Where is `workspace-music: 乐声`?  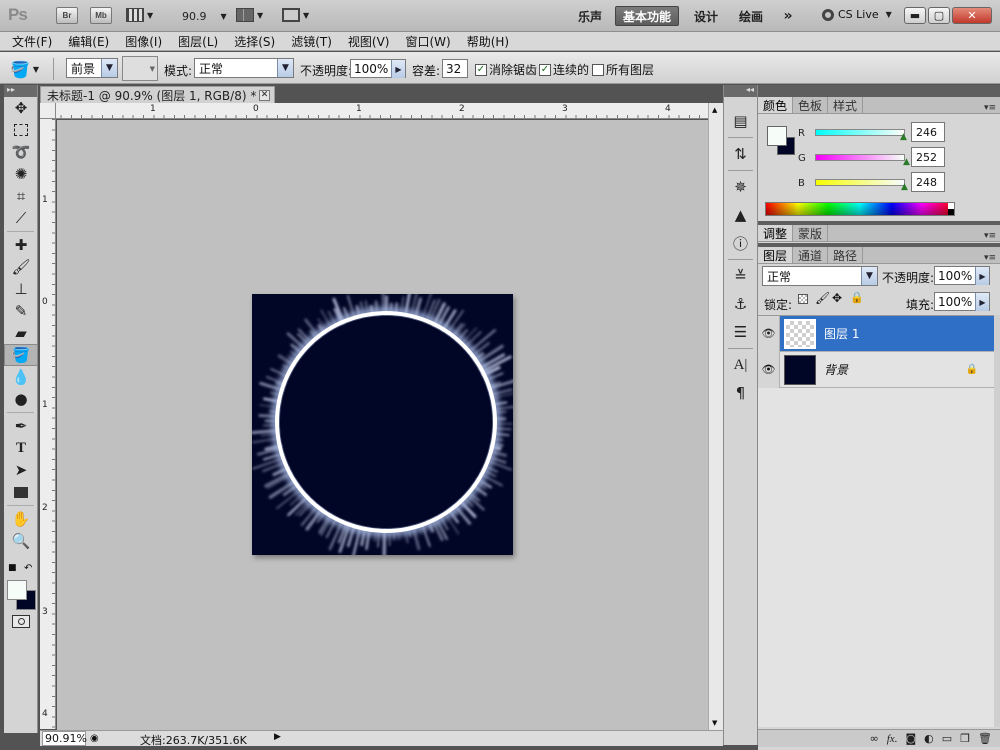 workspace-music: 乐声 is located at coordinates (590, 16).